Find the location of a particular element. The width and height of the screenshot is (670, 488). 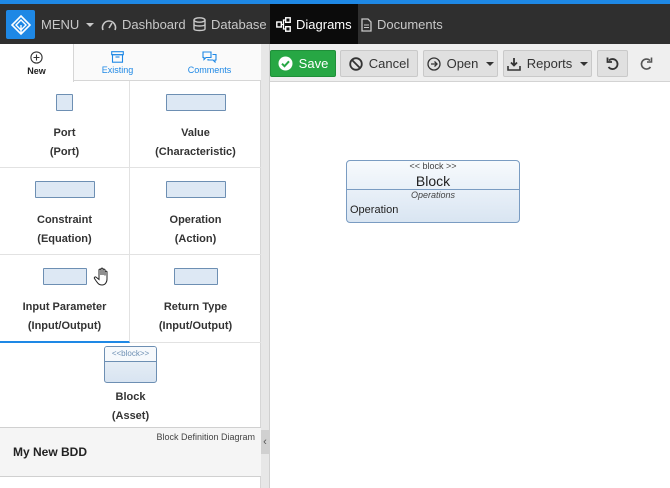

block-operation: Operation is located at coordinates (374, 210).